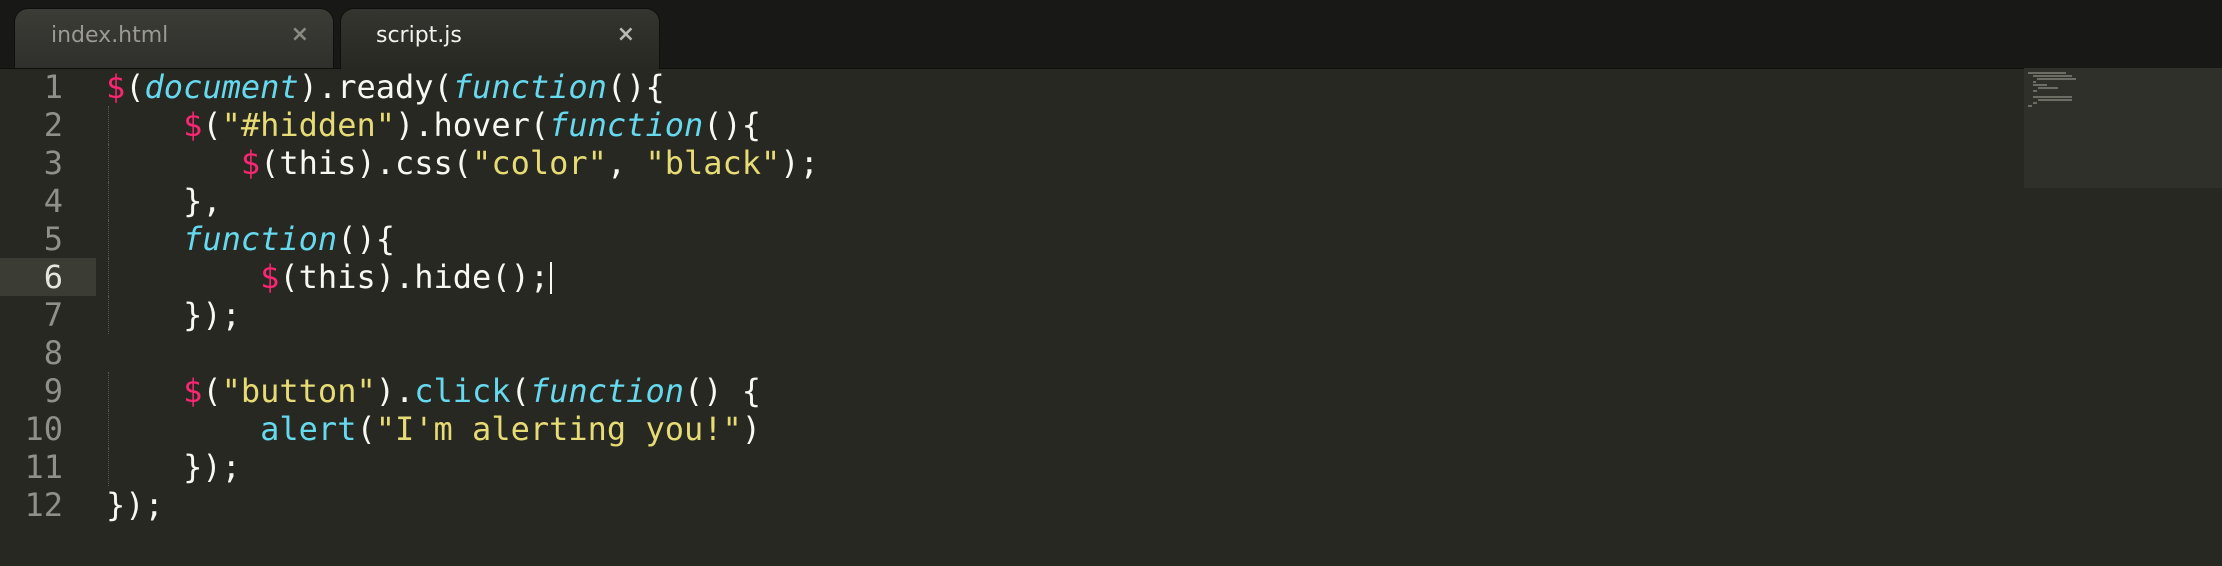  I want to click on line-number: 3, so click(53, 163).